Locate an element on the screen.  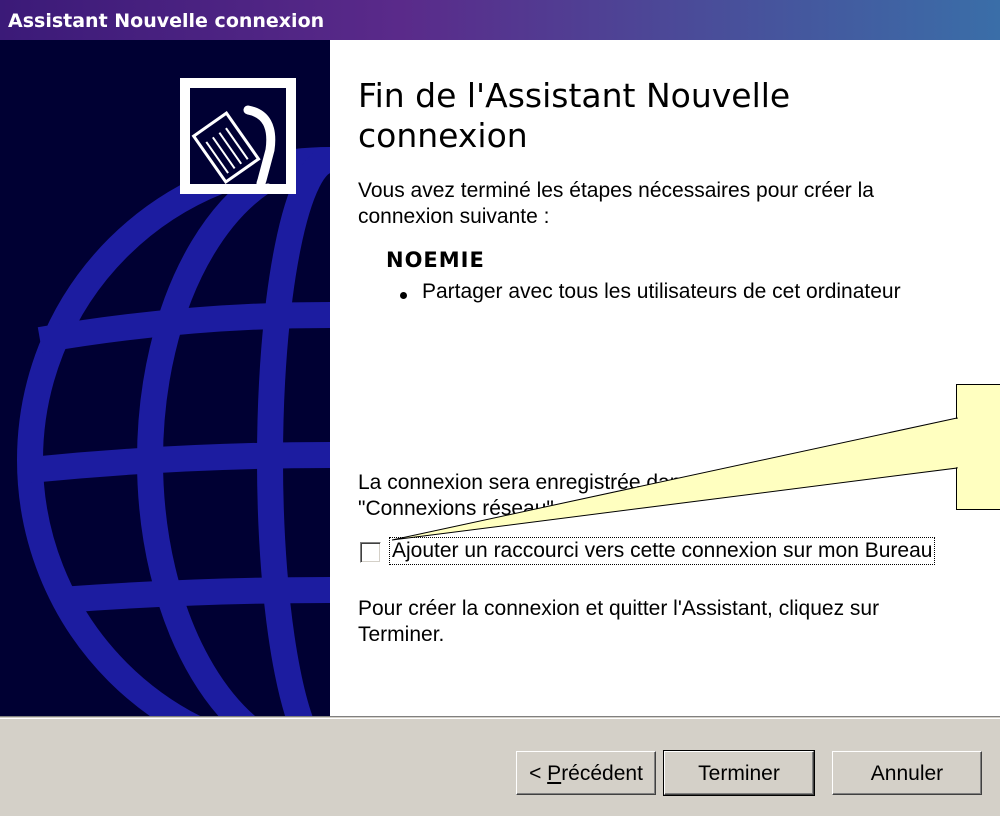
button-bar: < Précédent Terminer Annuler is located at coordinates (500, 767).